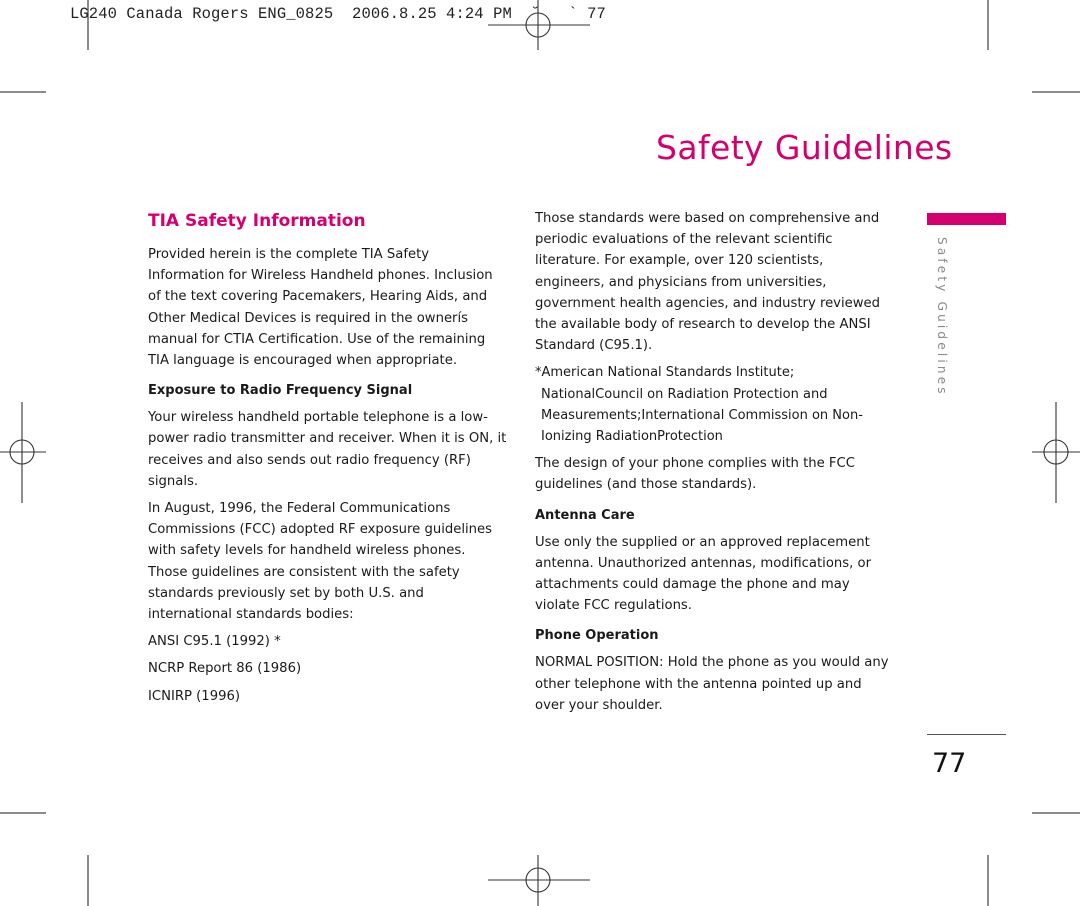 This screenshot has height=906, width=1080. What do you see at coordinates (585, 515) in the screenshot?
I see `antenna-care-heading: Antenna Care` at bounding box center [585, 515].